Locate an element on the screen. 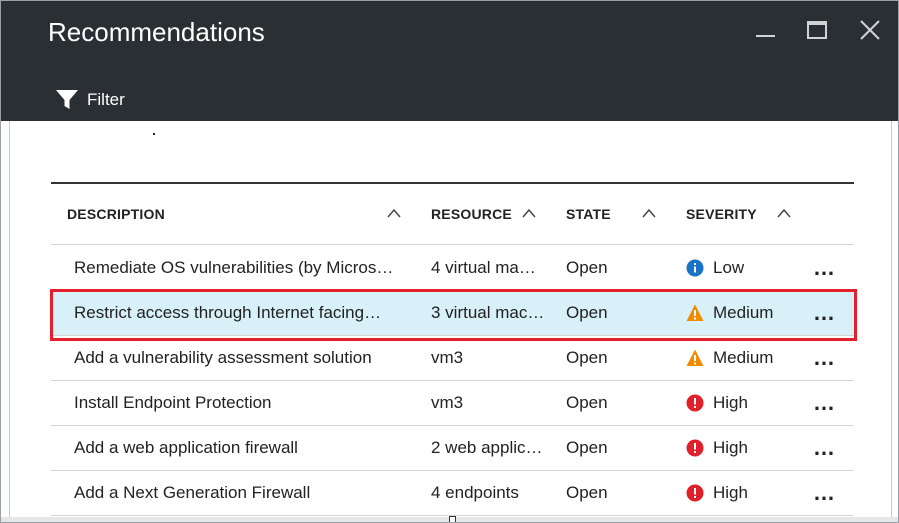  table-top-rule is located at coordinates (452, 183).